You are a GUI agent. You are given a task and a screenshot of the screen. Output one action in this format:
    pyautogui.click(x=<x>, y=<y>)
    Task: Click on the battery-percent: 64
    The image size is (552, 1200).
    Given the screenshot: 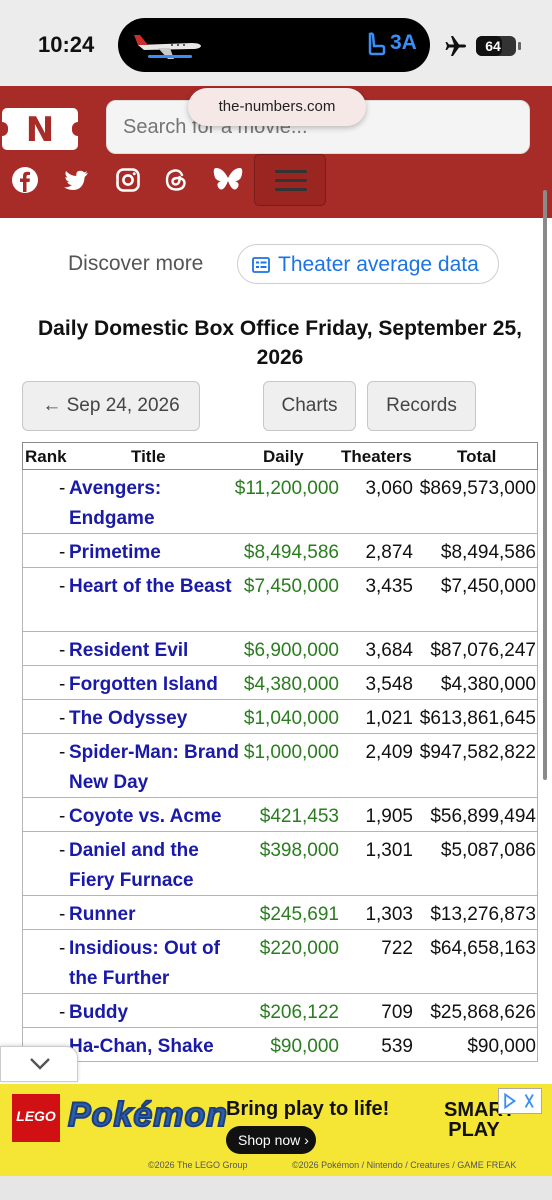 What is the action you would take?
    pyautogui.click(x=493, y=46)
    